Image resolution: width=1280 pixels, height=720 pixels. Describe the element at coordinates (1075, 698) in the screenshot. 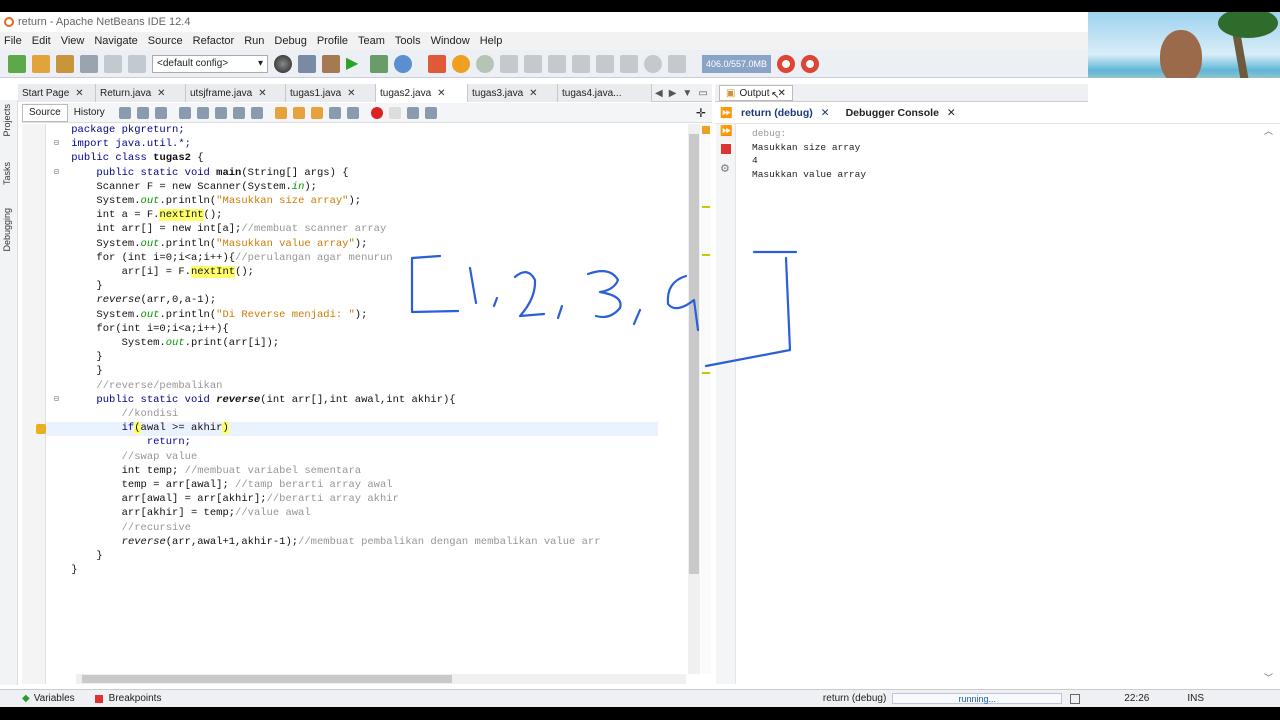

I see `cancel-task-icon` at that location.